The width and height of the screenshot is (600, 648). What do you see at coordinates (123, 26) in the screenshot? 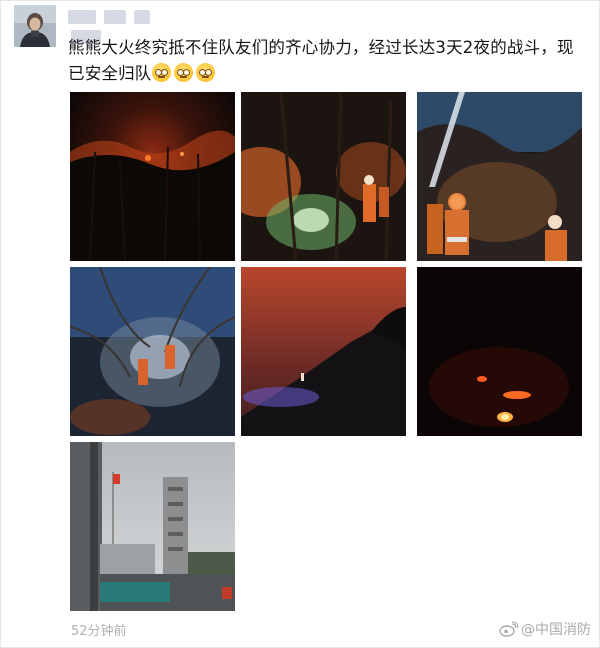
I see `username-blurred` at bounding box center [123, 26].